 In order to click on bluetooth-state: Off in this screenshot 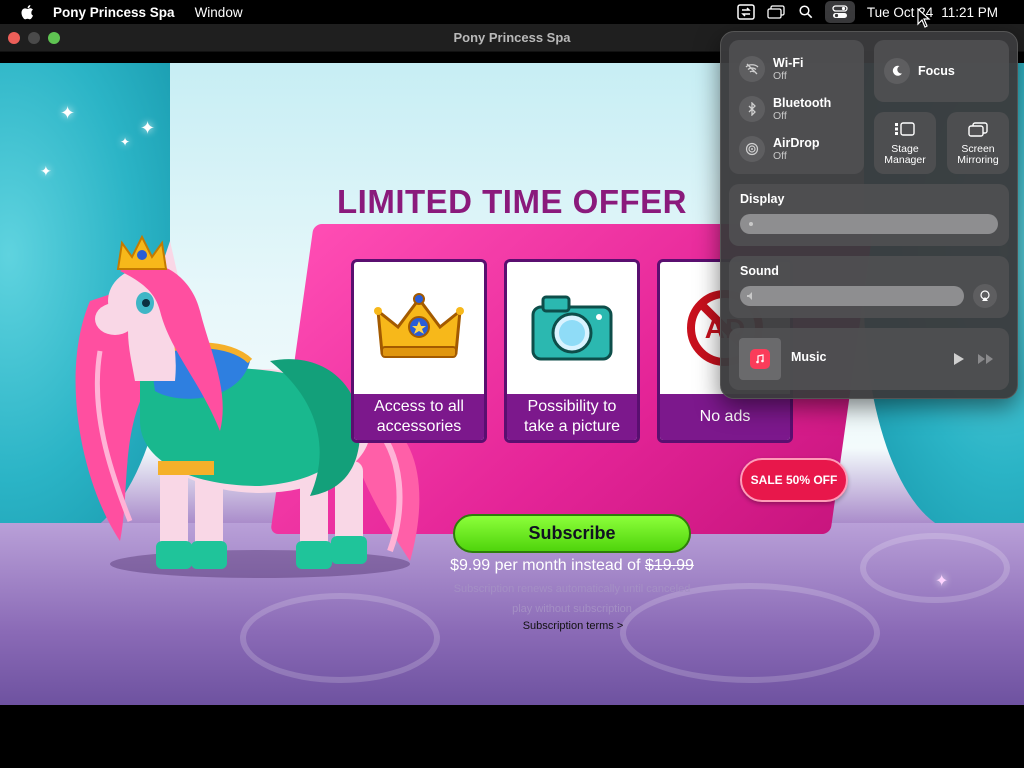, I will do `click(780, 116)`.